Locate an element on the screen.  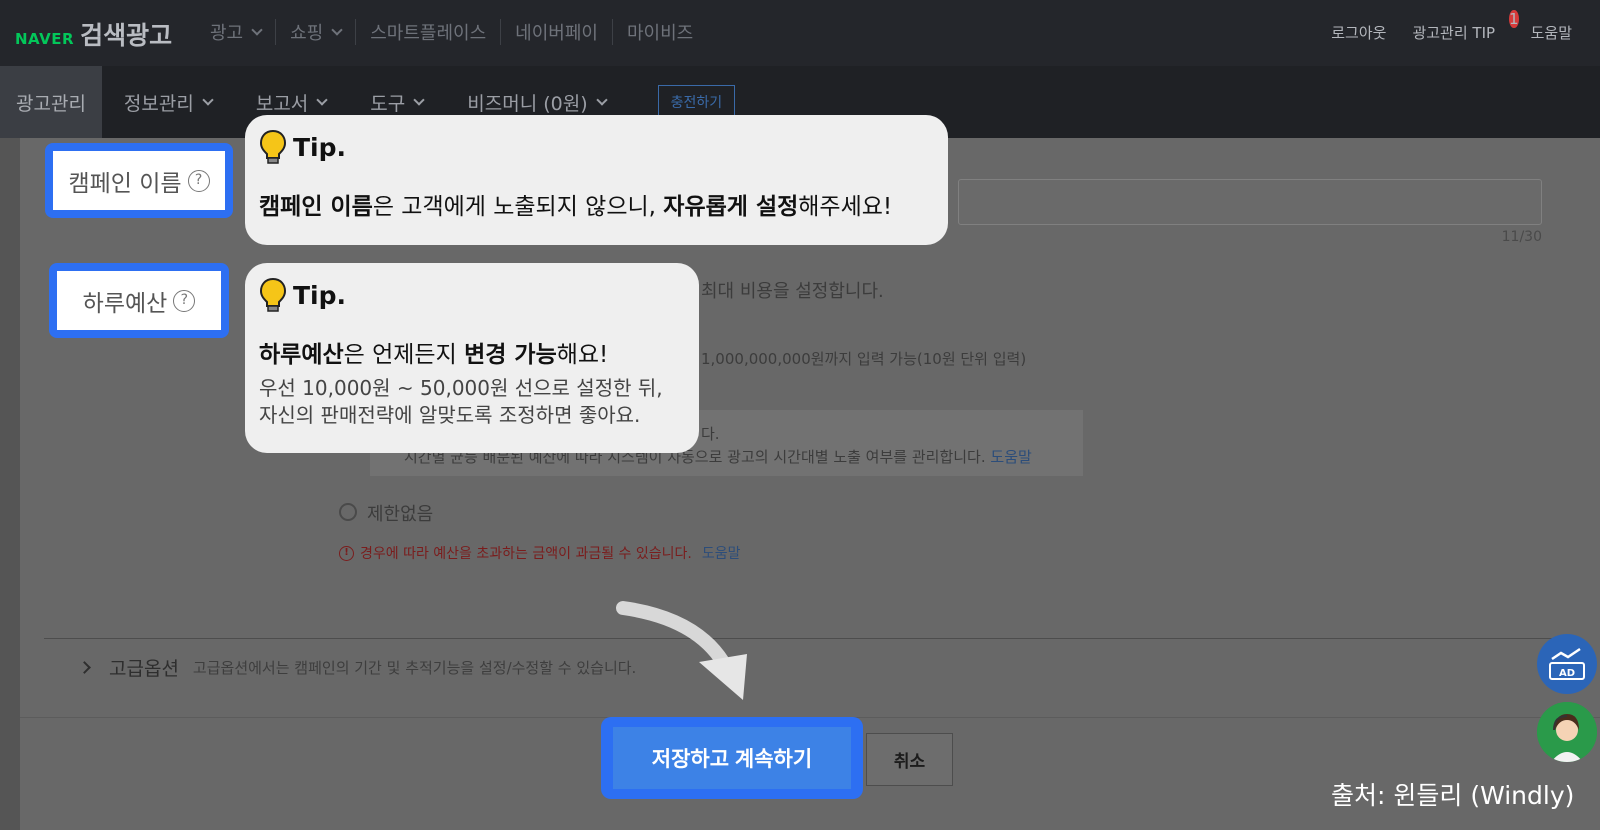
top-nav-shopping: 쇼핑 is located at coordinates (315, 32).